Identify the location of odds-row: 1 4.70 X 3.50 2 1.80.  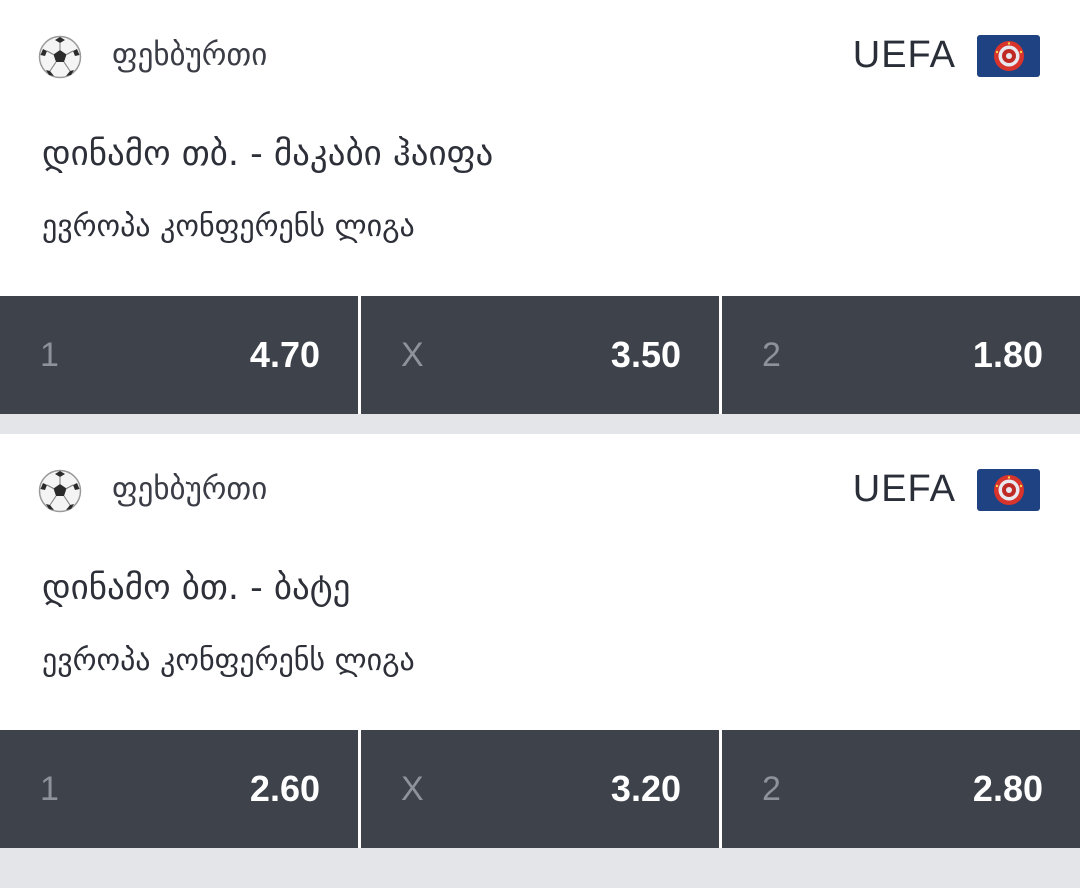
(540, 355).